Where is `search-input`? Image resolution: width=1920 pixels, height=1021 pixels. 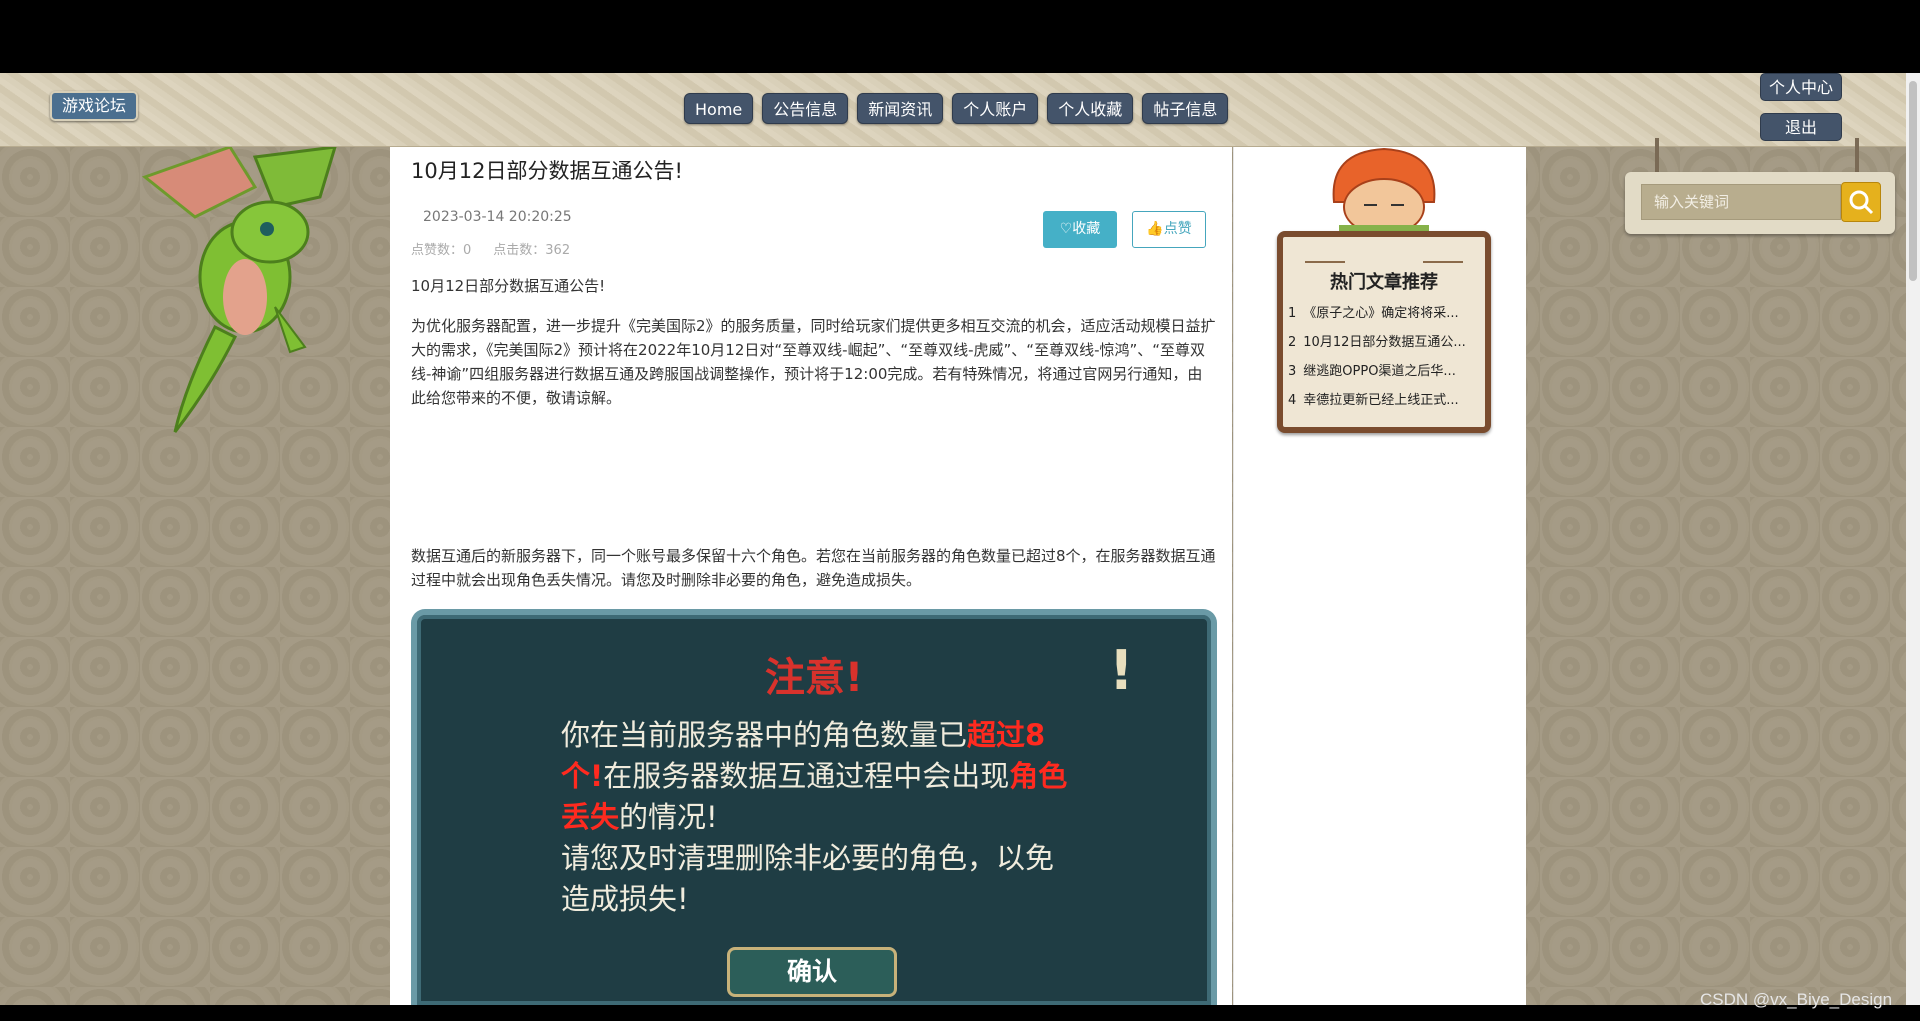 search-input is located at coordinates (1741, 202).